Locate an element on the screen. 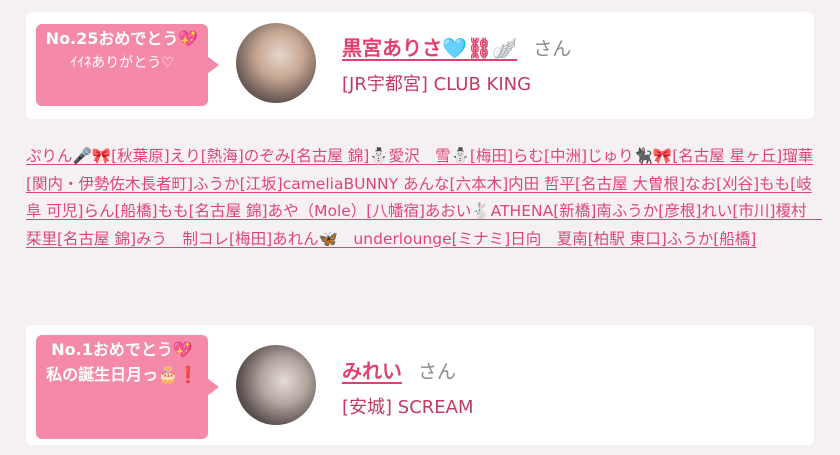 The width and height of the screenshot is (840, 455). rank-badge: No.25おめでとう💖 ｲｲﾈありがとう♡ is located at coordinates (127, 65).